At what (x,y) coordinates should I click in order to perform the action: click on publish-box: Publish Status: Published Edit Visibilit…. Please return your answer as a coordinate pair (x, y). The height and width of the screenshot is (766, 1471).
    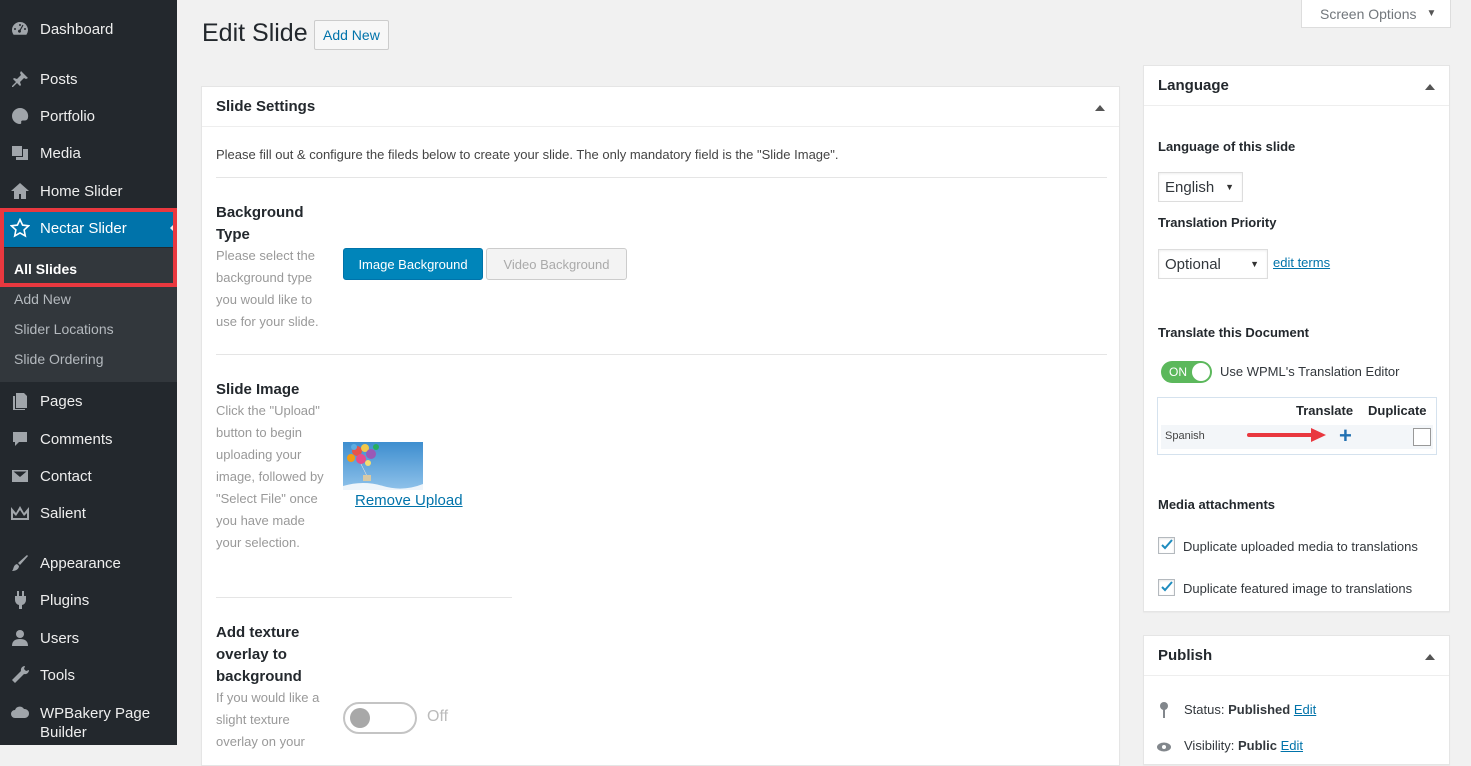
    Looking at the image, I should click on (1296, 700).